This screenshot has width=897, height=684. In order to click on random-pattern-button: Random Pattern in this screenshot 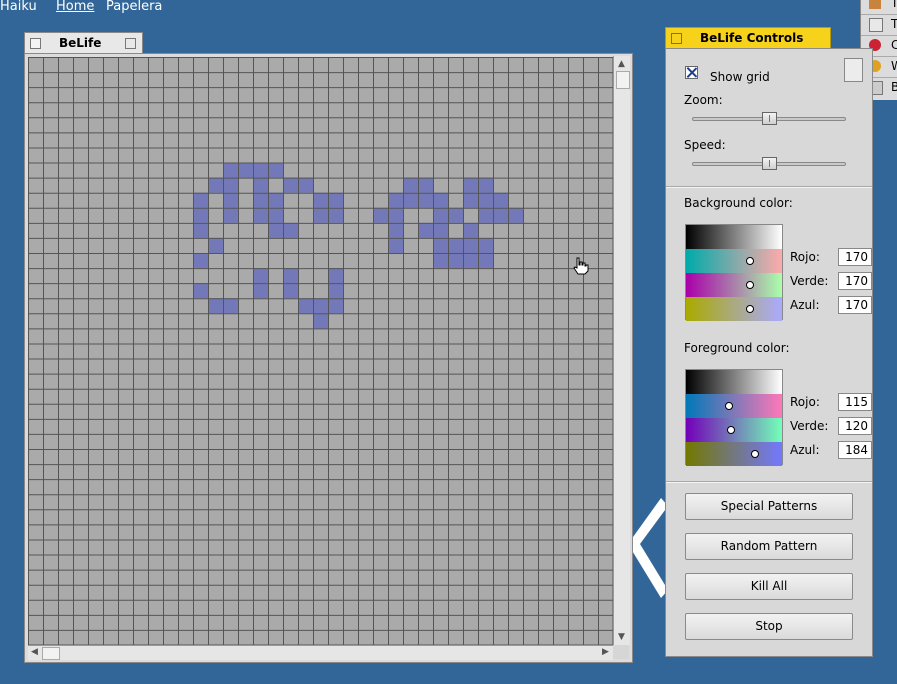, I will do `click(769, 546)`.